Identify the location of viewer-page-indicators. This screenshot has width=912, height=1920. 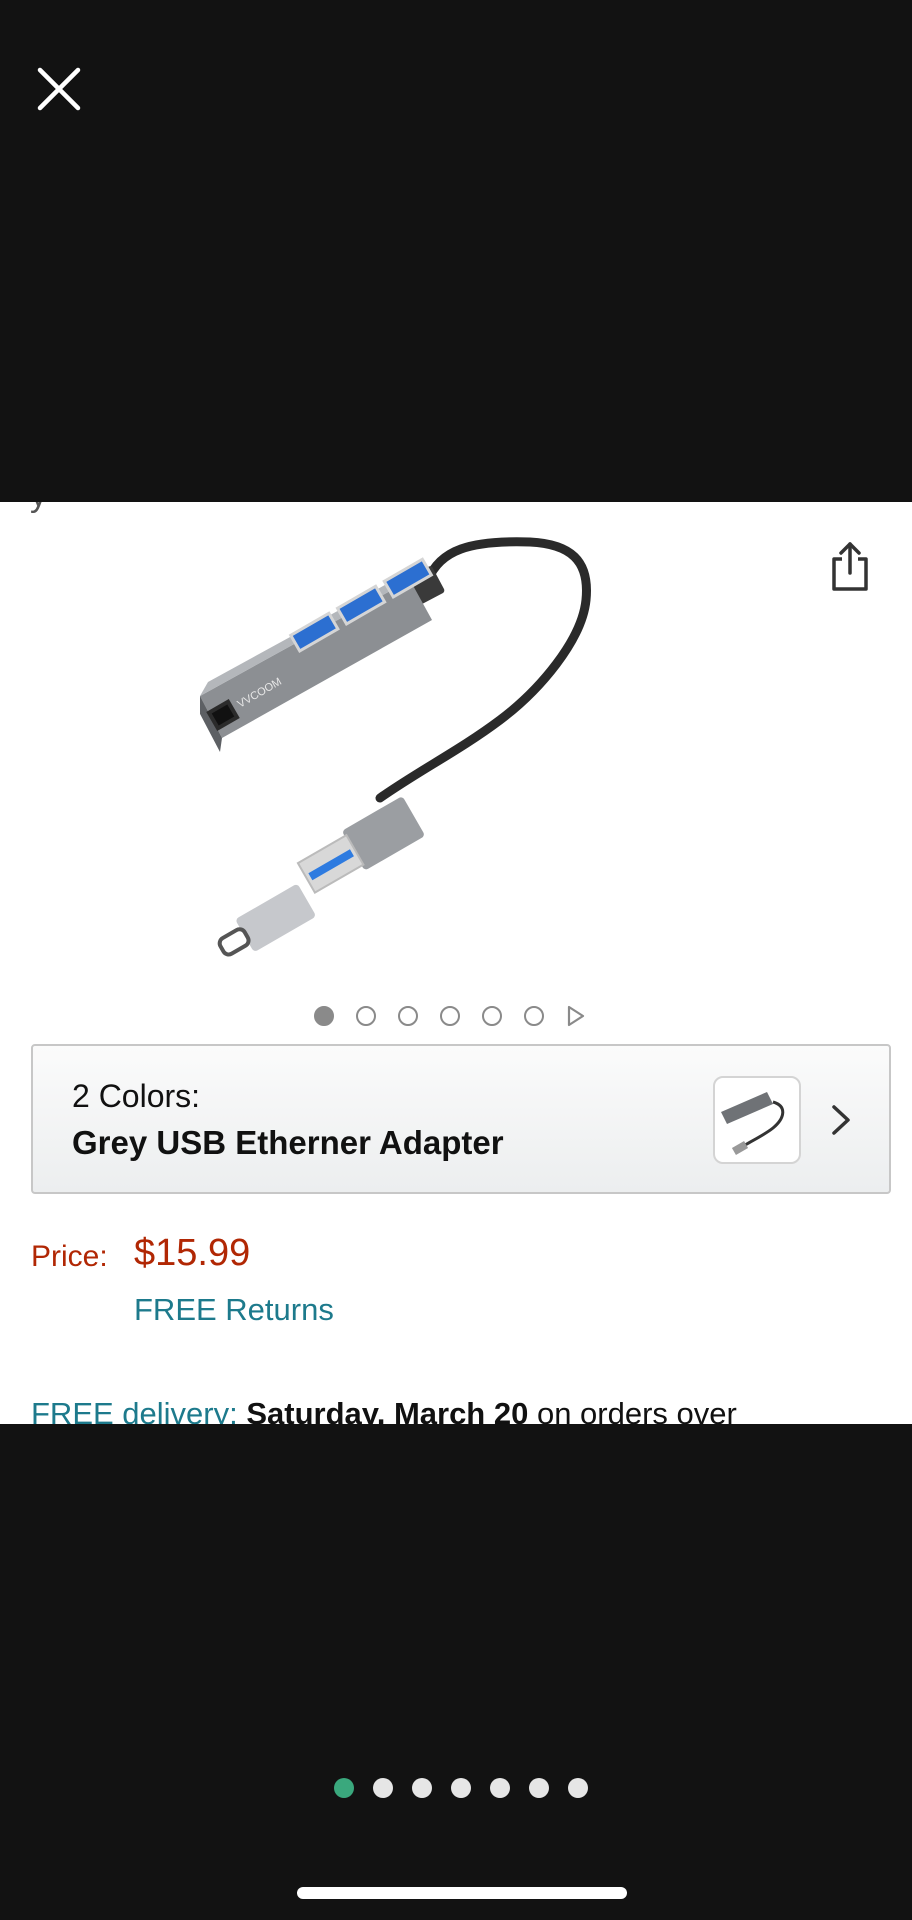
(461, 1789).